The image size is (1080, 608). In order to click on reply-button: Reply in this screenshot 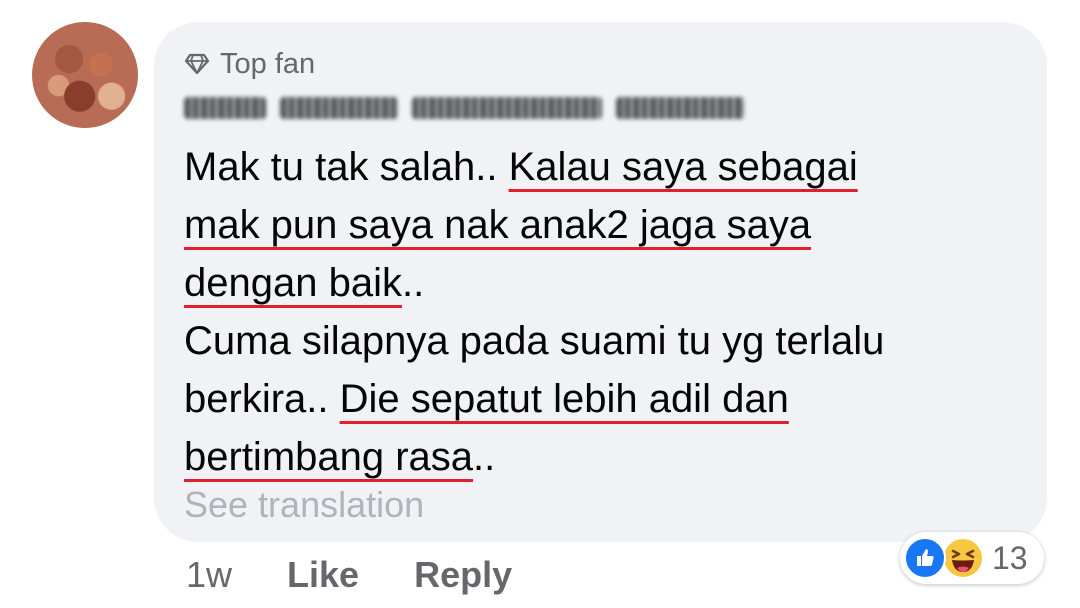, I will do `click(463, 575)`.